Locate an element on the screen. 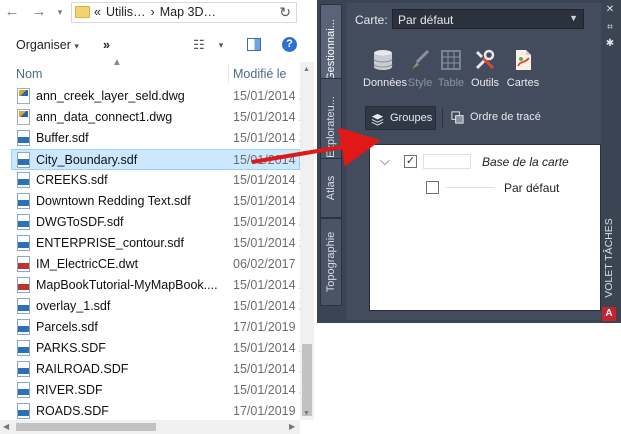 This screenshot has height=434, width=621. options-icon: ✱ is located at coordinates (610, 43).